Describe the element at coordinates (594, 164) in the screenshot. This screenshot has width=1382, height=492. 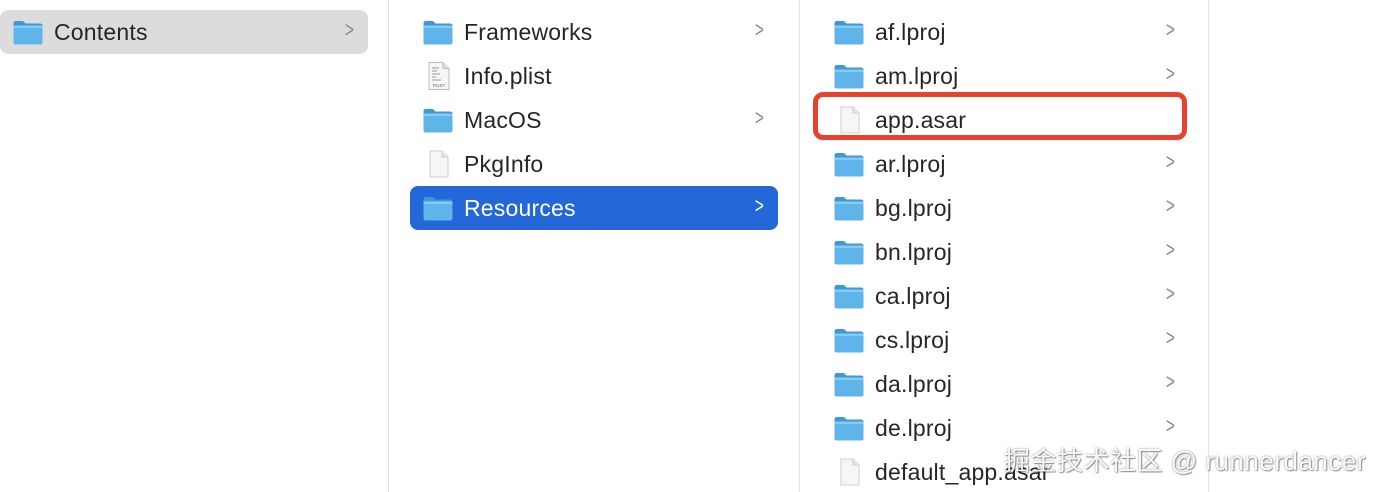
I see `list-item: PkgInfo` at that location.